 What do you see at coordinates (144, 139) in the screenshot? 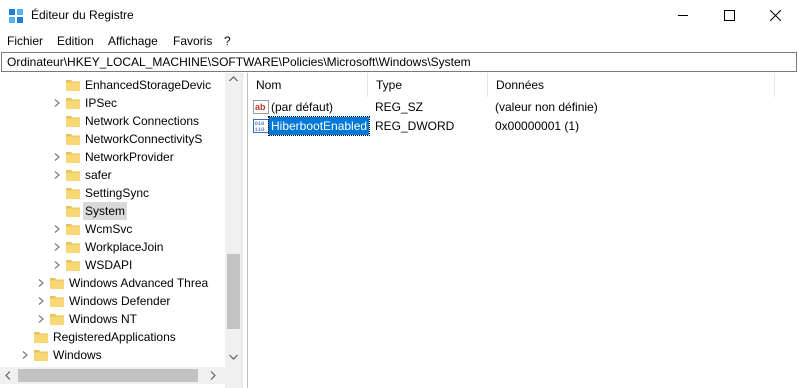
I see `tree-item-label: NetworkConnectivityS` at bounding box center [144, 139].